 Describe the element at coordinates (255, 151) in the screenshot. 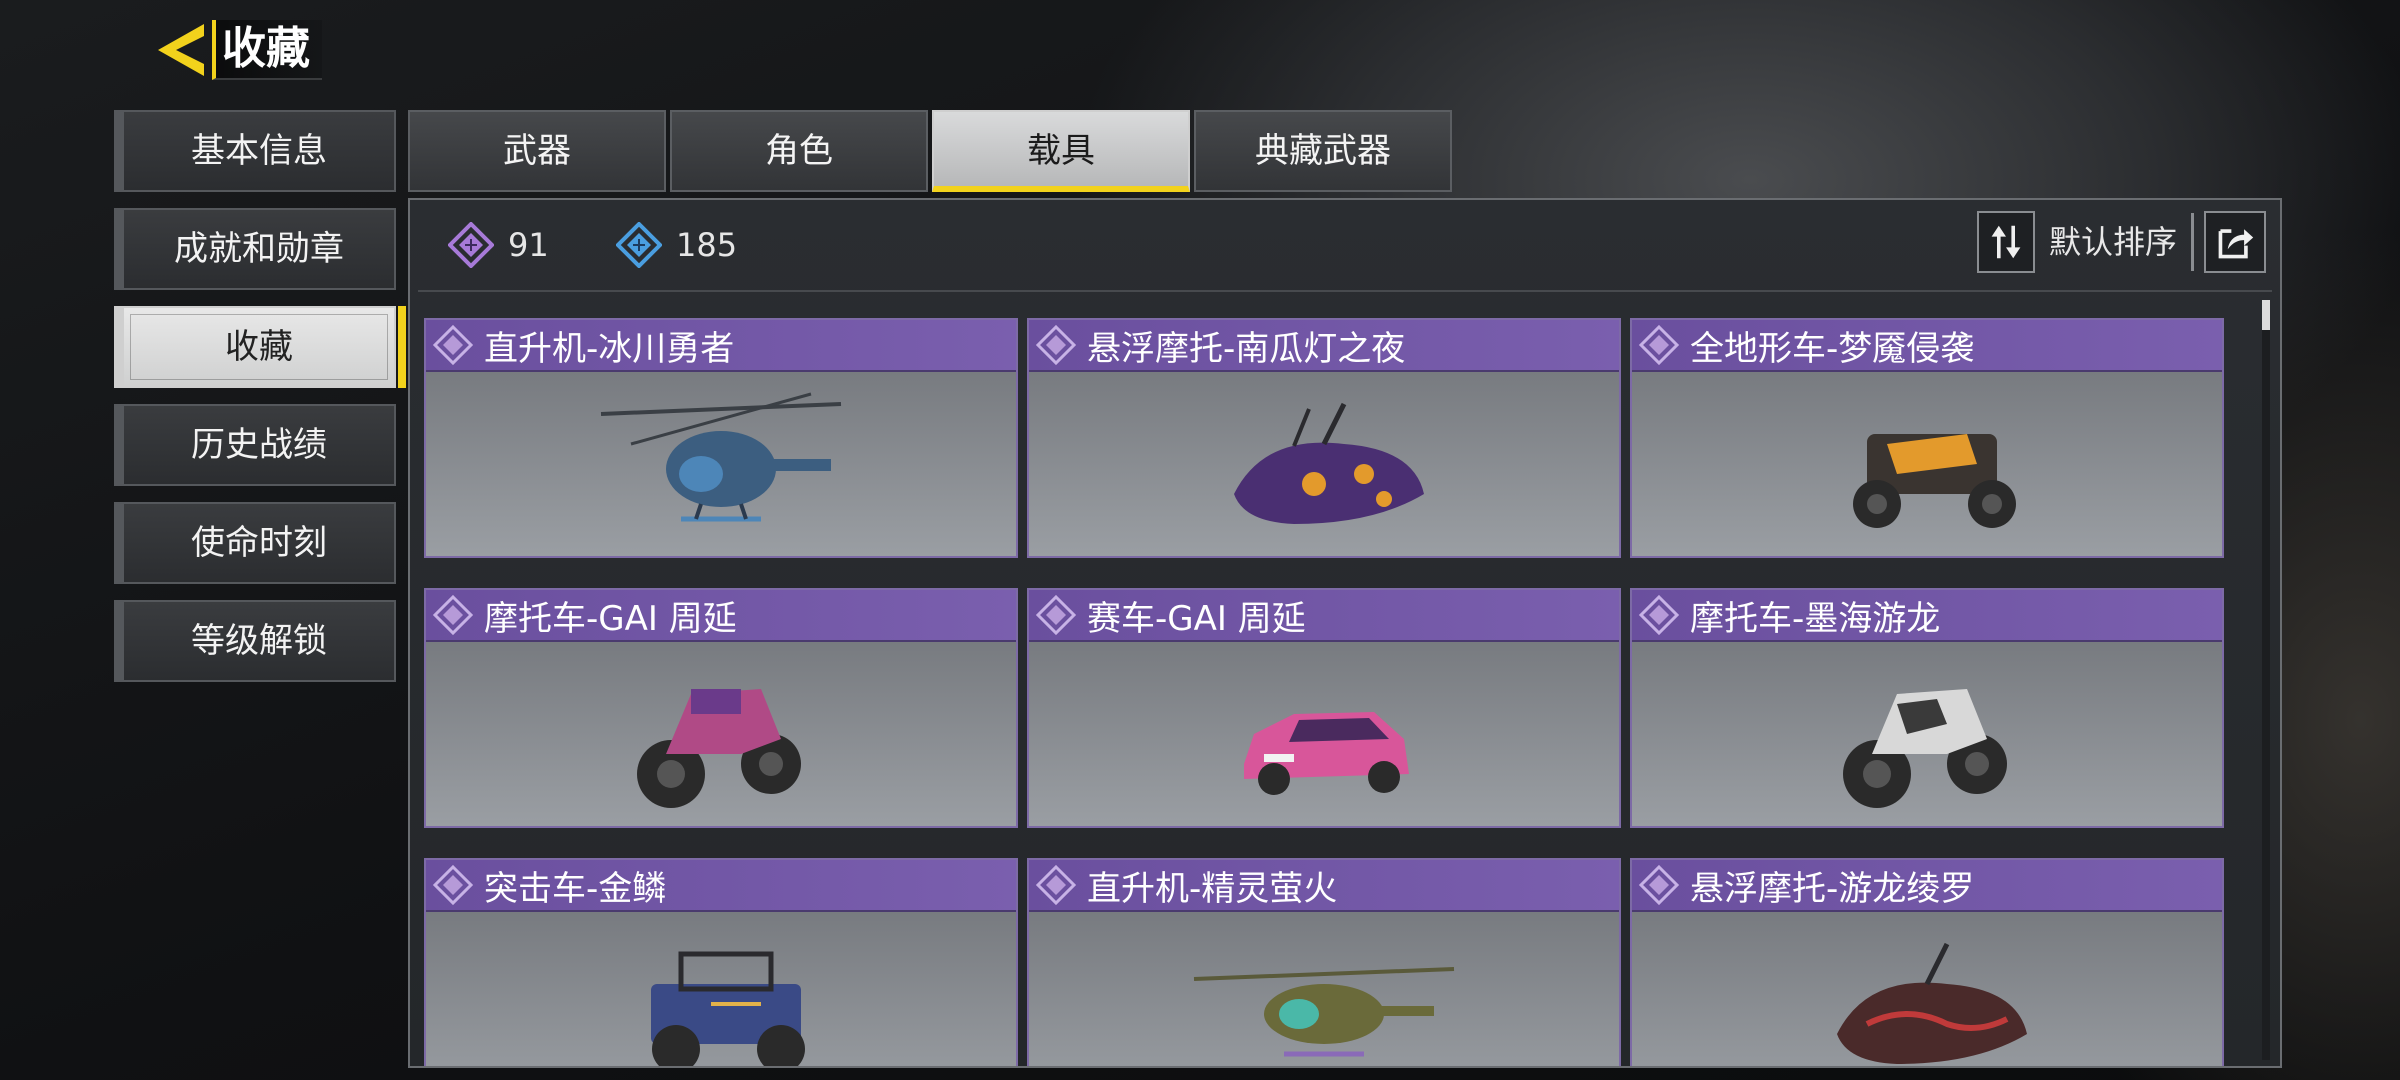

I see `sidebar-item-basic-info: 基本信息` at that location.